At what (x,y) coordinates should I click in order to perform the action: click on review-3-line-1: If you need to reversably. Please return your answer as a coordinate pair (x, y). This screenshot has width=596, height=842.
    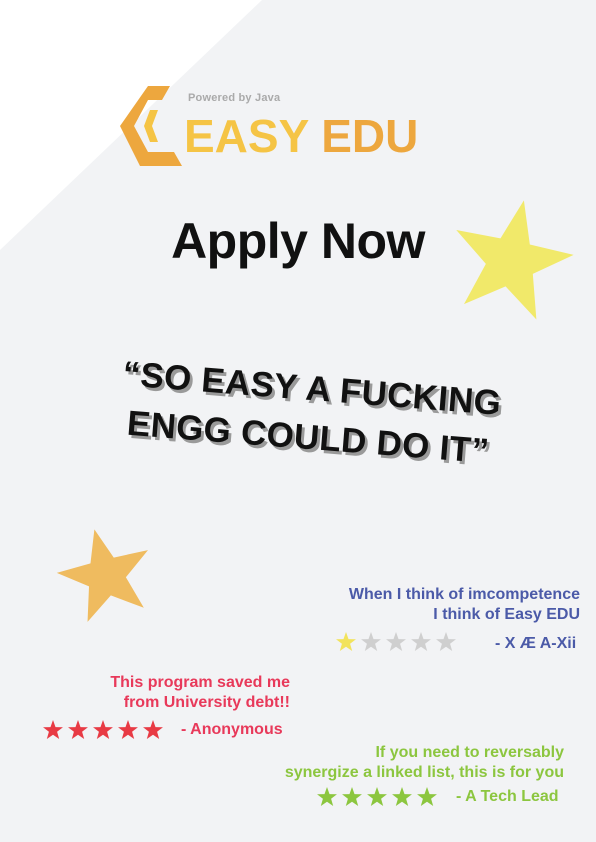
    Looking at the image, I should click on (469, 752).